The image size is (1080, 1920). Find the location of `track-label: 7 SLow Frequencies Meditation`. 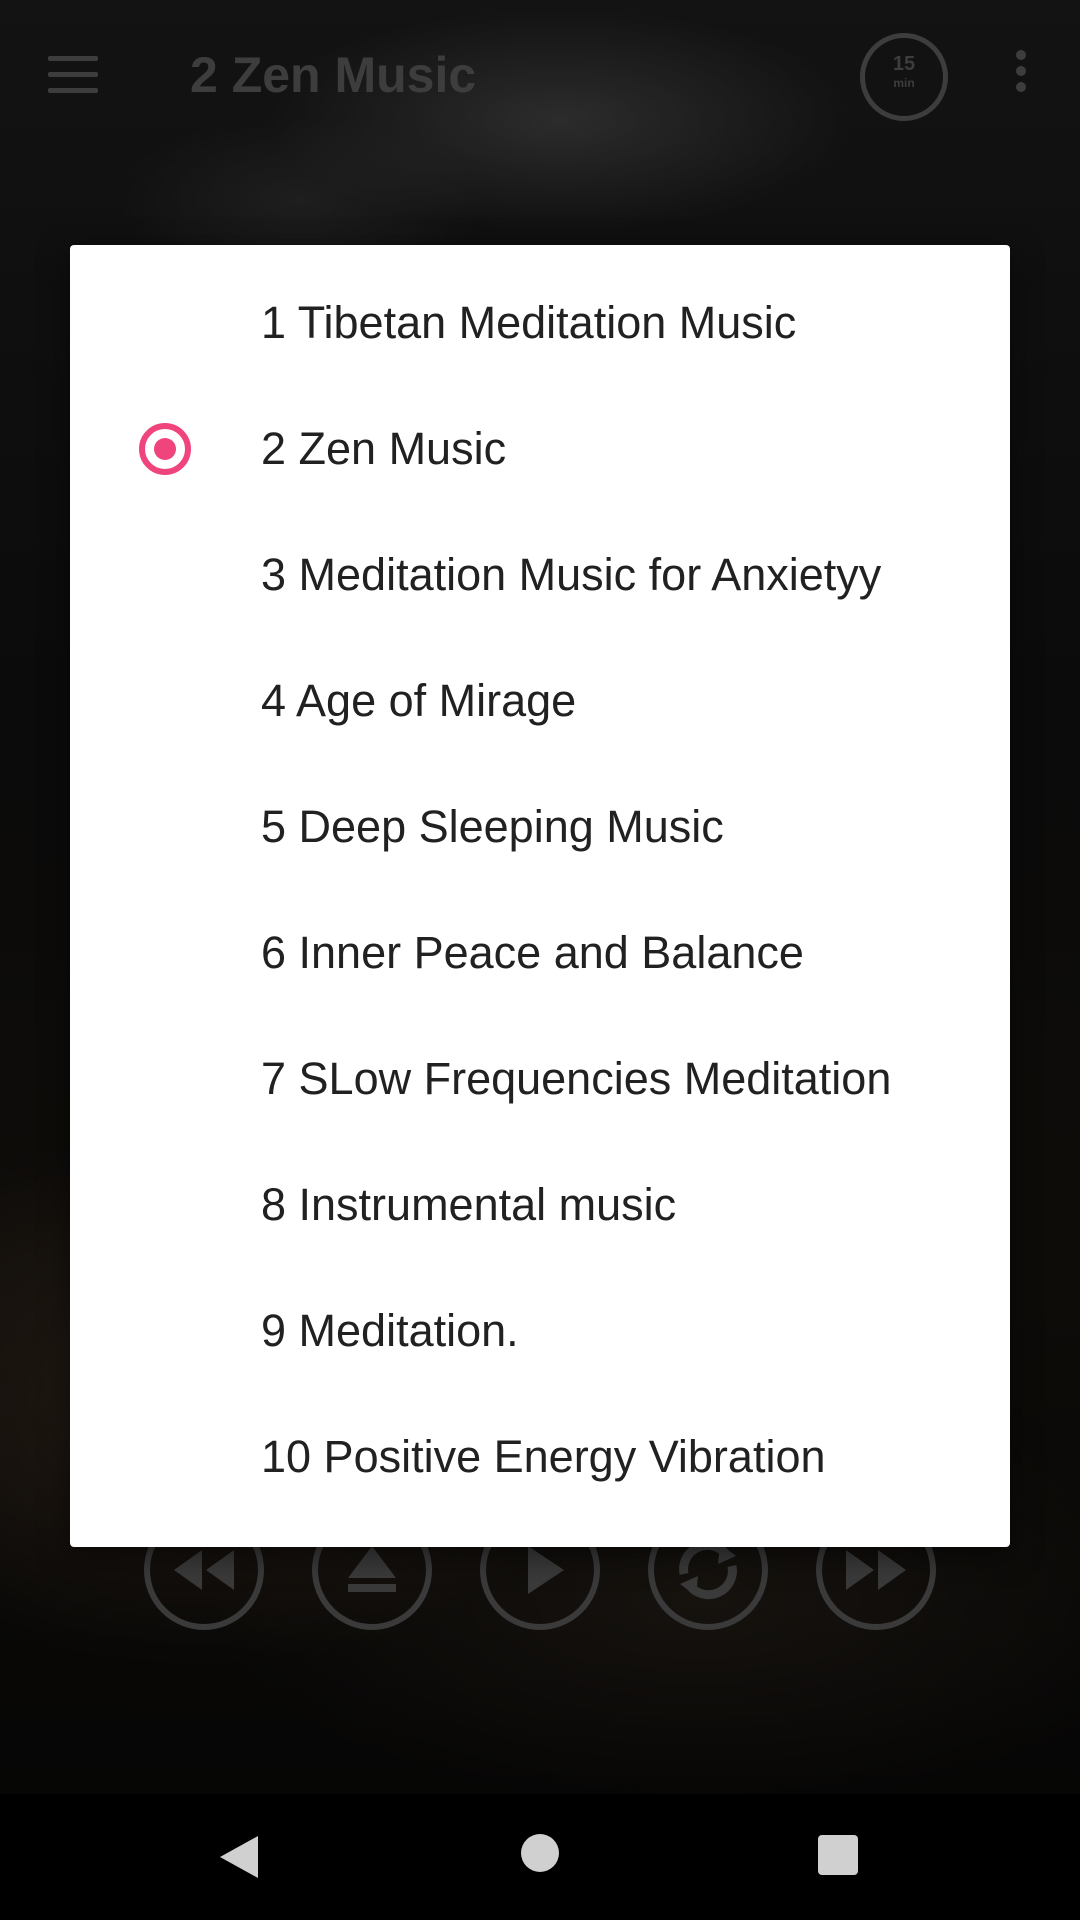

track-label: 7 SLow Frequencies Meditation is located at coordinates (576, 1078).